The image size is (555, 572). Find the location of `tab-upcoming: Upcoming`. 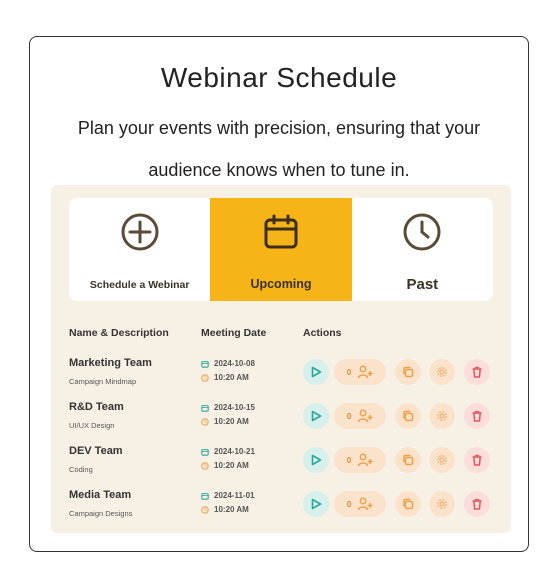

tab-upcoming: Upcoming is located at coordinates (281, 249).